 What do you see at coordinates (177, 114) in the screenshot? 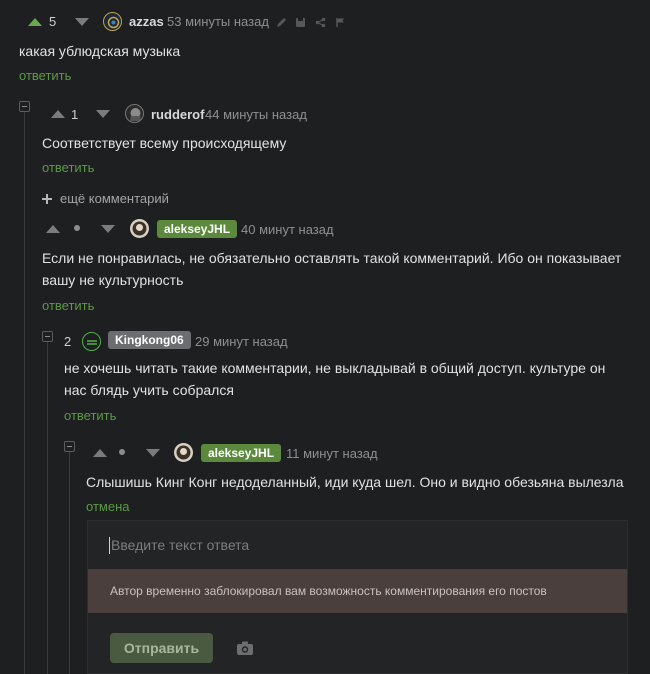
I see `comment-author: rudderof` at bounding box center [177, 114].